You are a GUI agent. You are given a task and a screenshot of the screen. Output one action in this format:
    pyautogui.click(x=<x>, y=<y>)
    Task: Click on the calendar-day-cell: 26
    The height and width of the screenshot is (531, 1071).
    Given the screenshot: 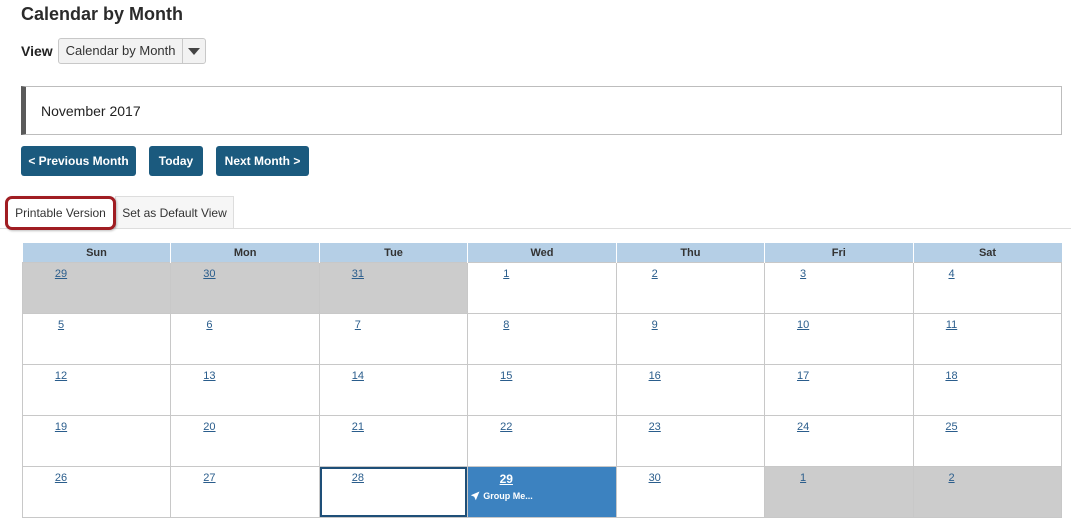 What is the action you would take?
    pyautogui.click(x=96, y=492)
    